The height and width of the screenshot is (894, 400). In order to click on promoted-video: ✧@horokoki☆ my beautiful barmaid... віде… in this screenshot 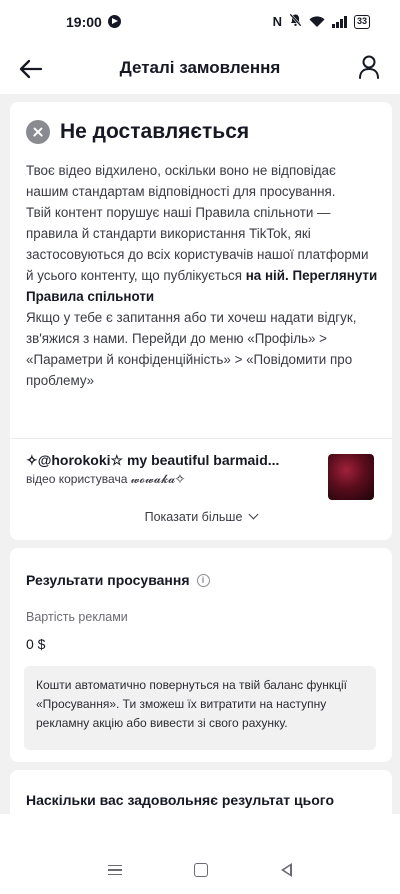, I will do `click(171, 469)`.